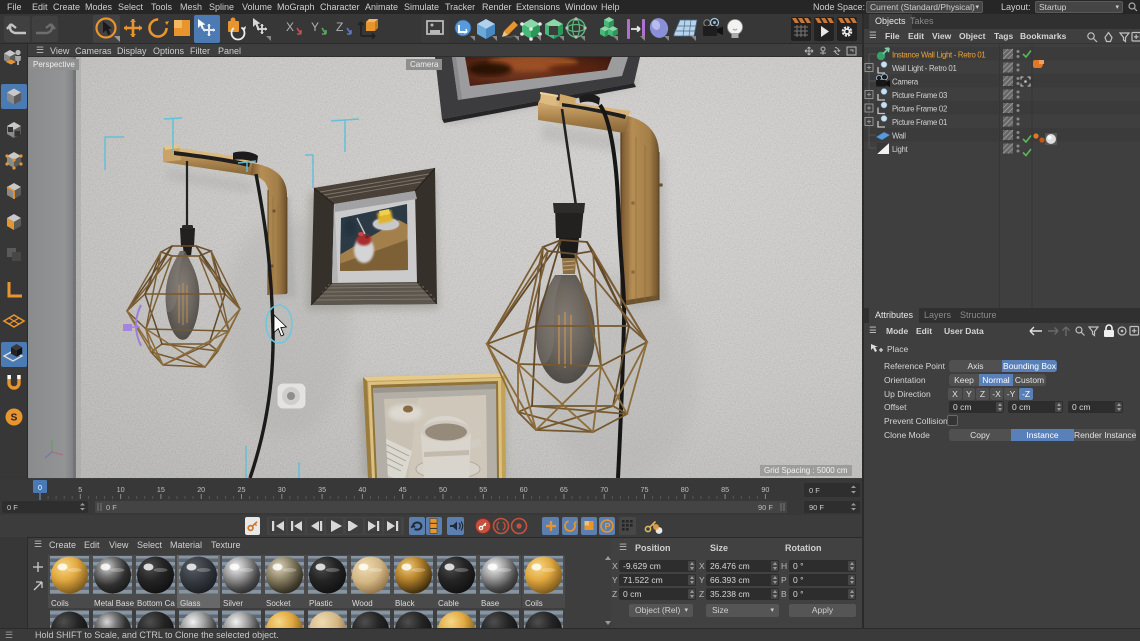  I want to click on svg-text: 0, so click(40, 487).